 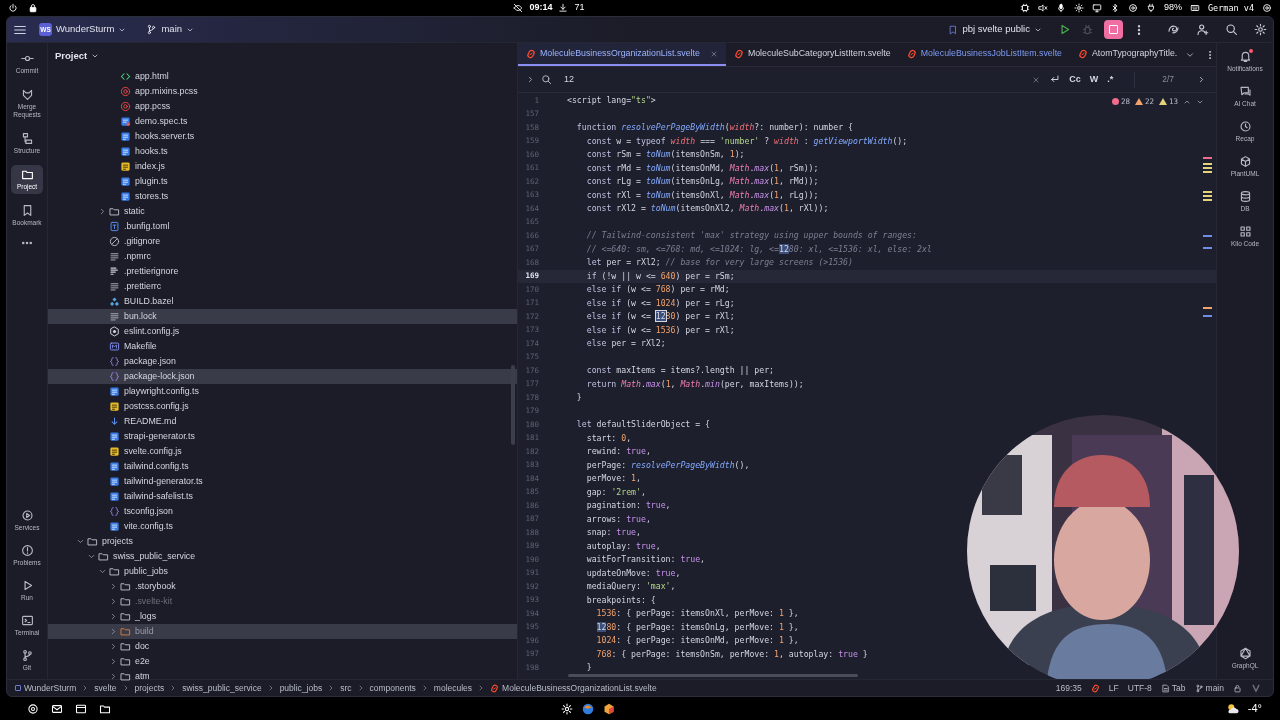 I want to click on eye-off-icon, so click(x=518, y=8).